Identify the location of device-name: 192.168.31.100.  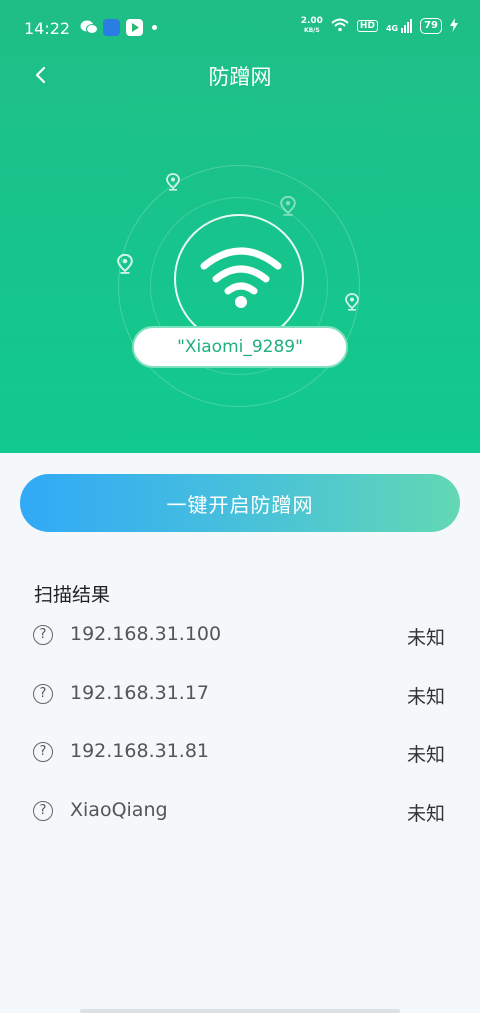
(146, 634).